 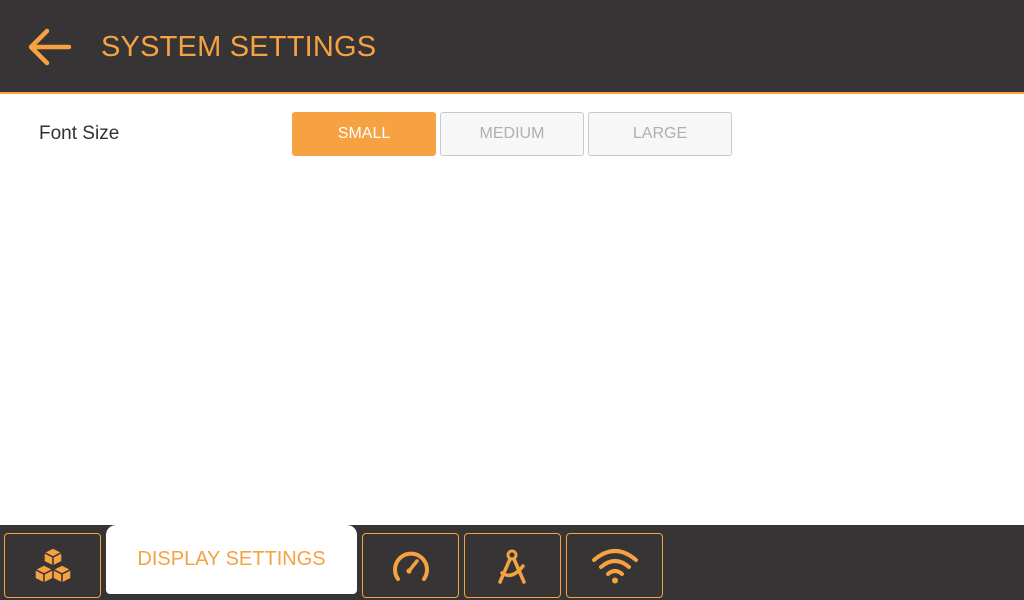 I want to click on font-size-label: Font Size, so click(x=79, y=133).